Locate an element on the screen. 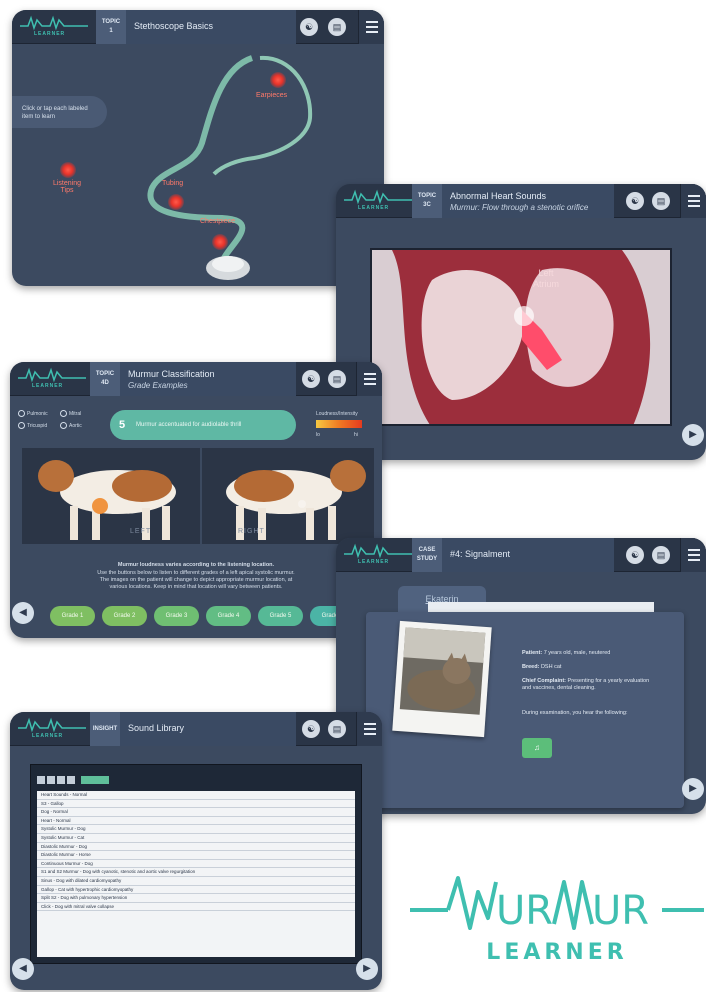 This screenshot has width=706, height=992. grade-1-button: Grade 1 is located at coordinates (72, 616).